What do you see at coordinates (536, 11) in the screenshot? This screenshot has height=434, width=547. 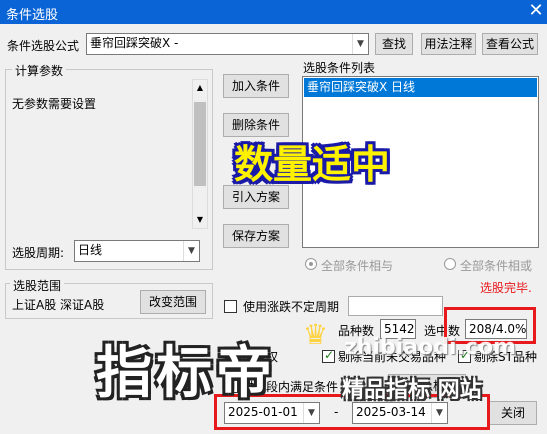 I see `close-icon: ✕` at bounding box center [536, 11].